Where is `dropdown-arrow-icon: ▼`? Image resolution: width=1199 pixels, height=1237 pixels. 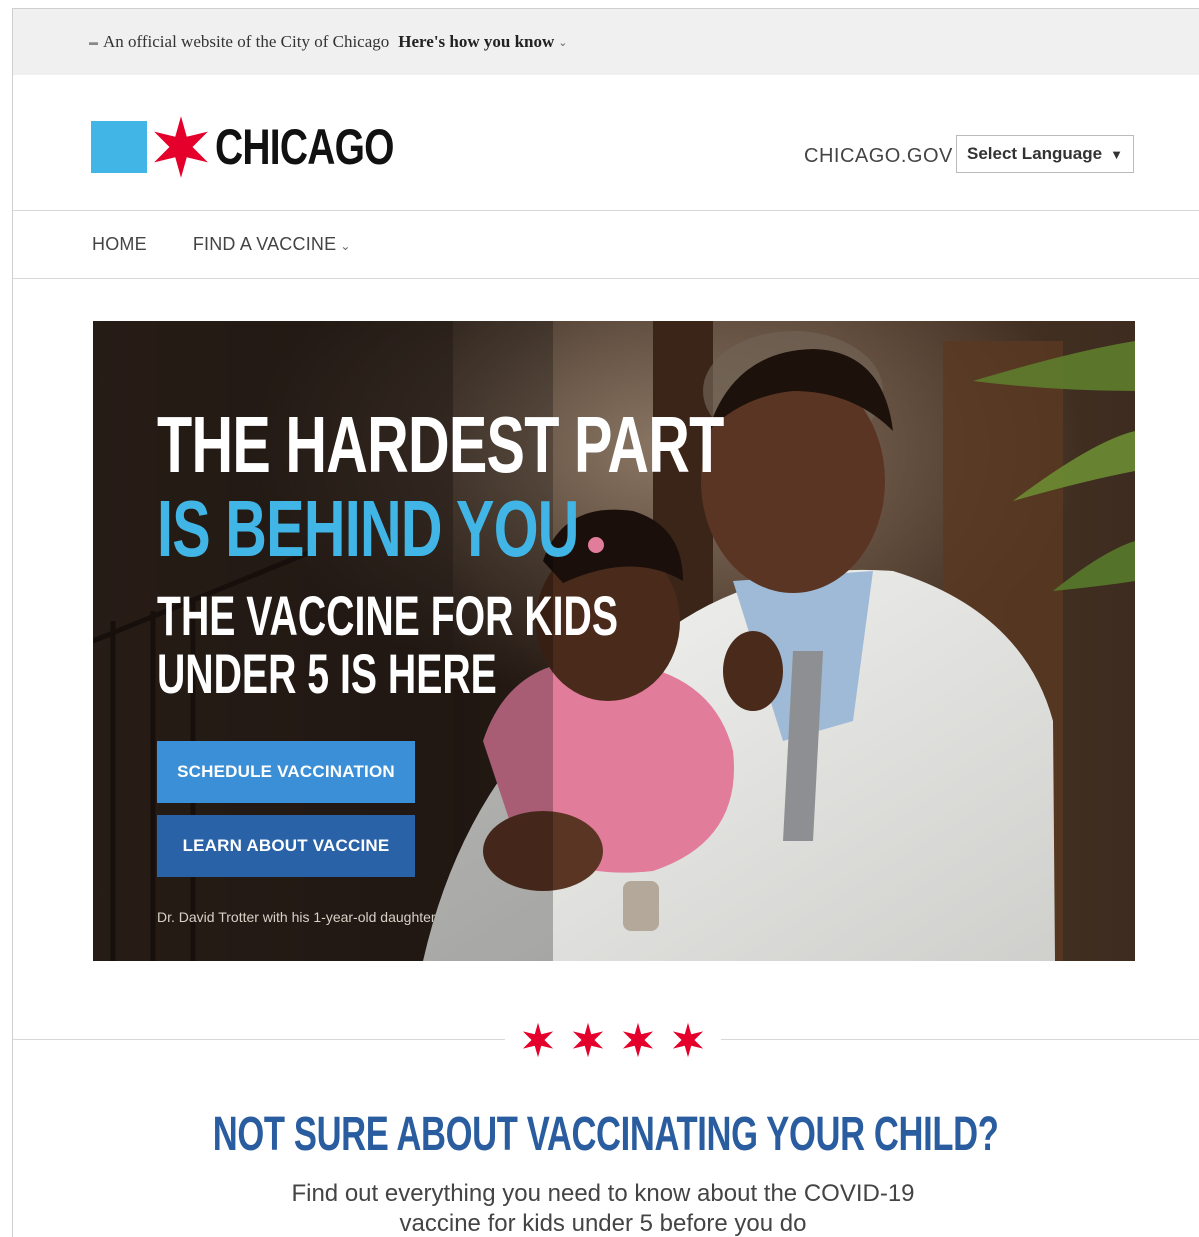 dropdown-arrow-icon: ▼ is located at coordinates (1116, 154).